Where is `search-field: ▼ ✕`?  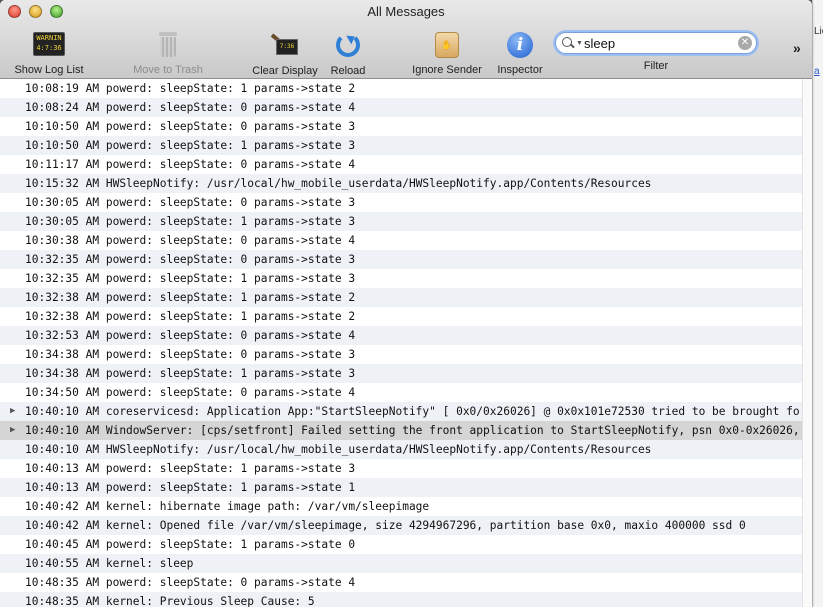 search-field: ▼ ✕ is located at coordinates (656, 43).